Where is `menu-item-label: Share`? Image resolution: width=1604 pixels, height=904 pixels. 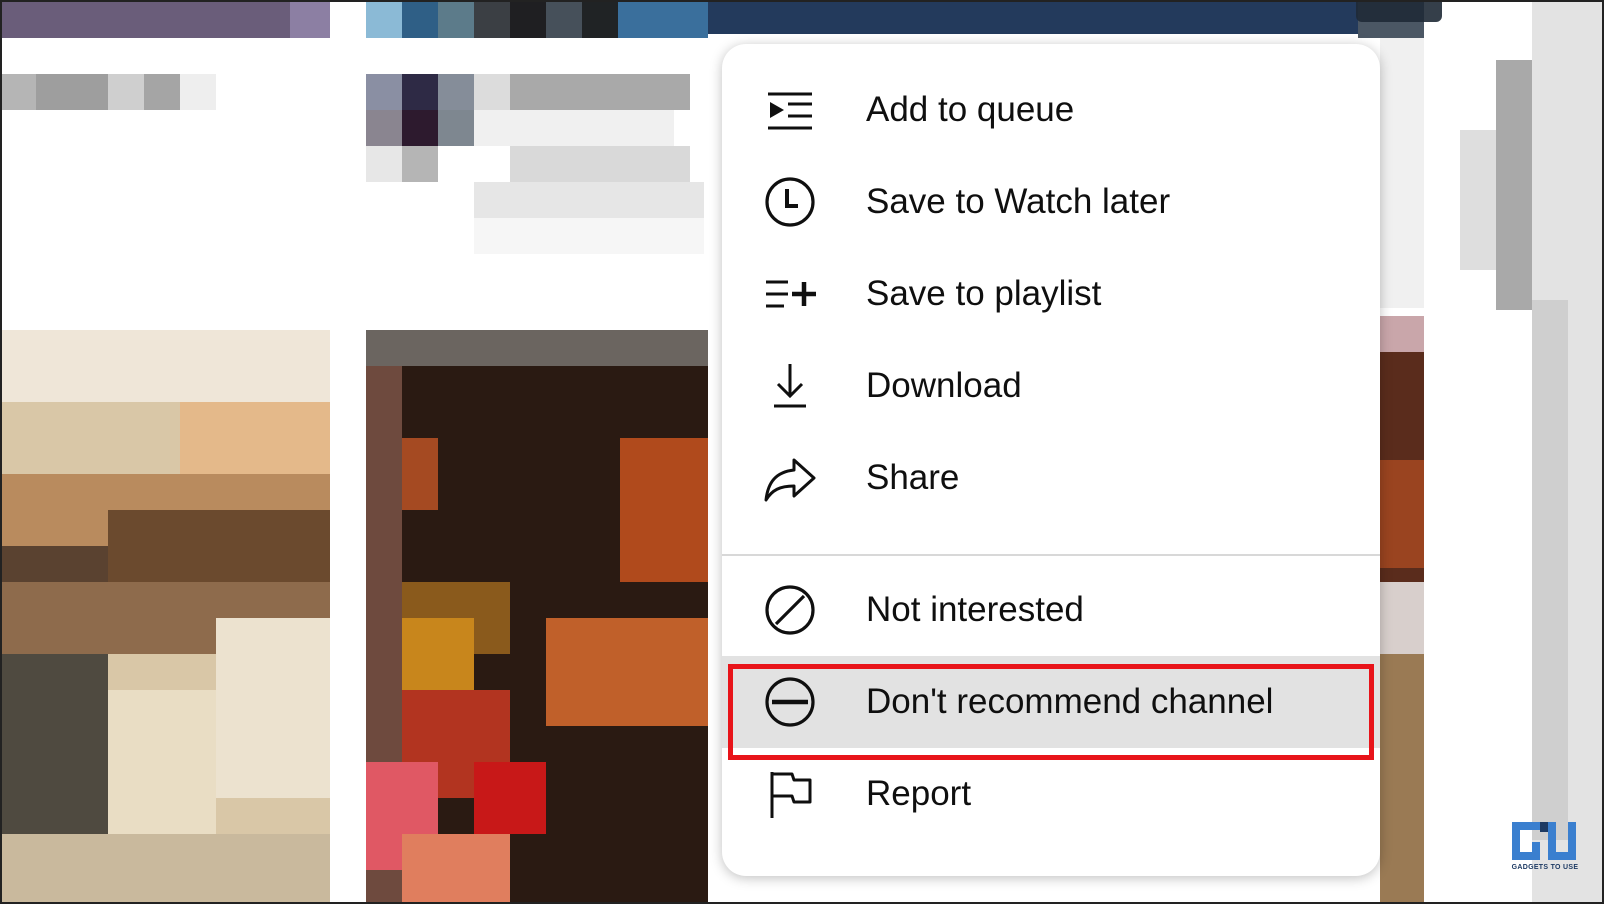
menu-item-label: Share is located at coordinates (913, 477).